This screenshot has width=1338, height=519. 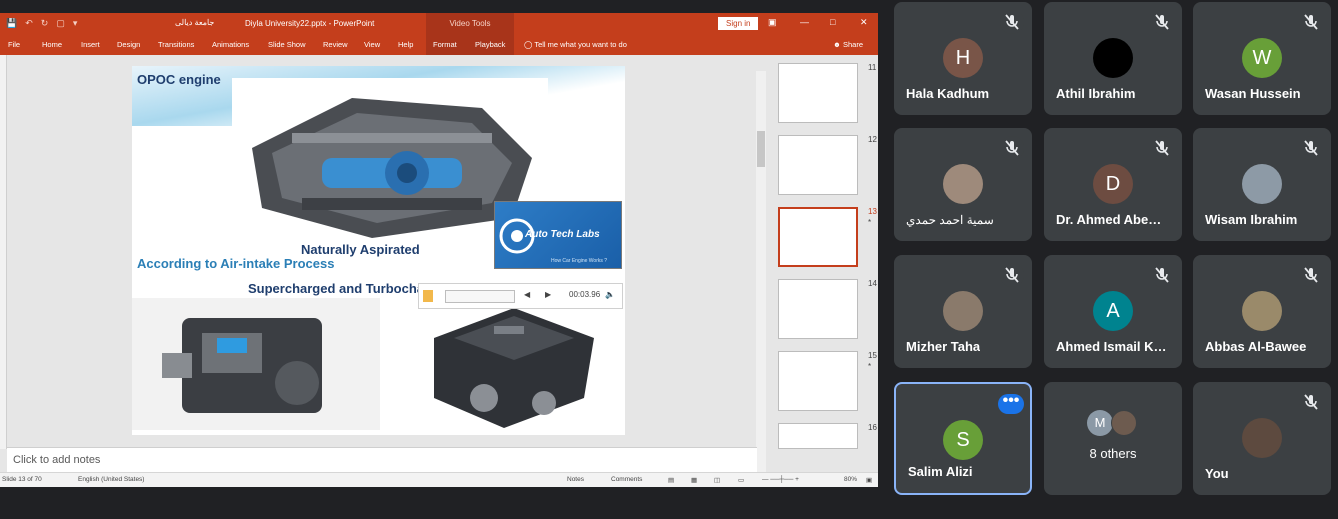 I want to click on tell-me-search: ◯ Tell me what you want to do, so click(x=575, y=44).